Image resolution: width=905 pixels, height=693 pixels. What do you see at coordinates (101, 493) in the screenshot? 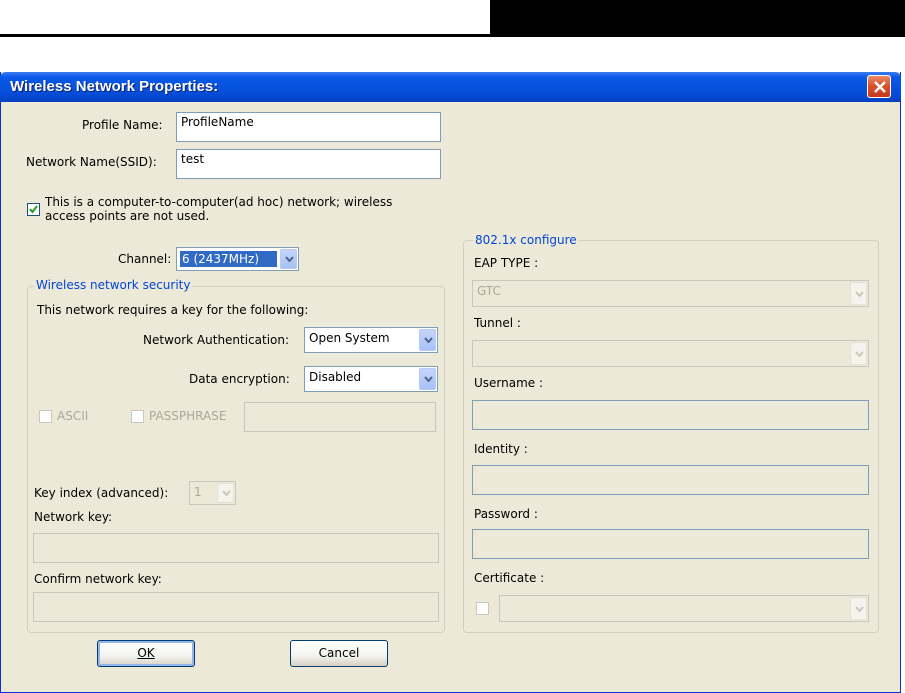
I see `key-index-label: Key index (advanced):` at bounding box center [101, 493].